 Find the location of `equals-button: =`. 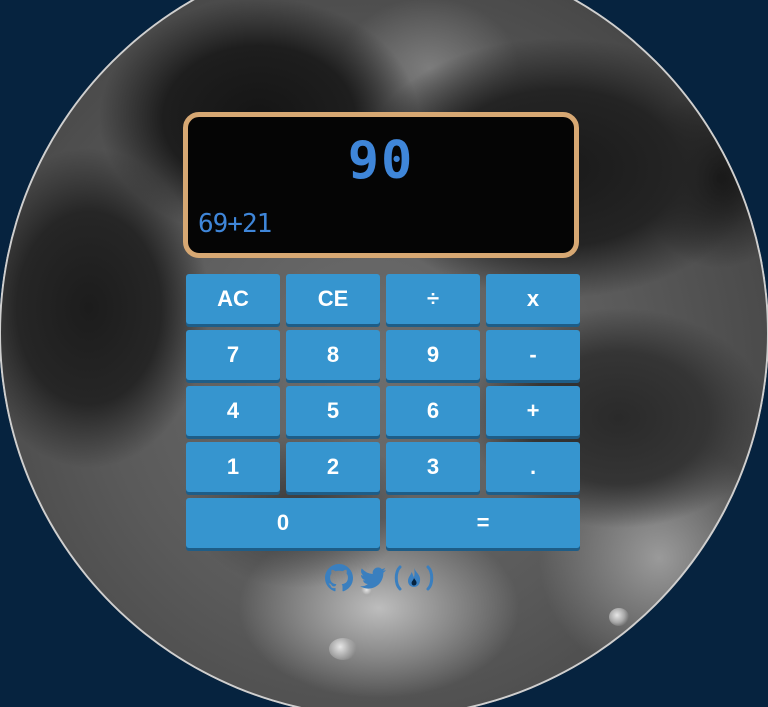

equals-button: = is located at coordinates (483, 523).